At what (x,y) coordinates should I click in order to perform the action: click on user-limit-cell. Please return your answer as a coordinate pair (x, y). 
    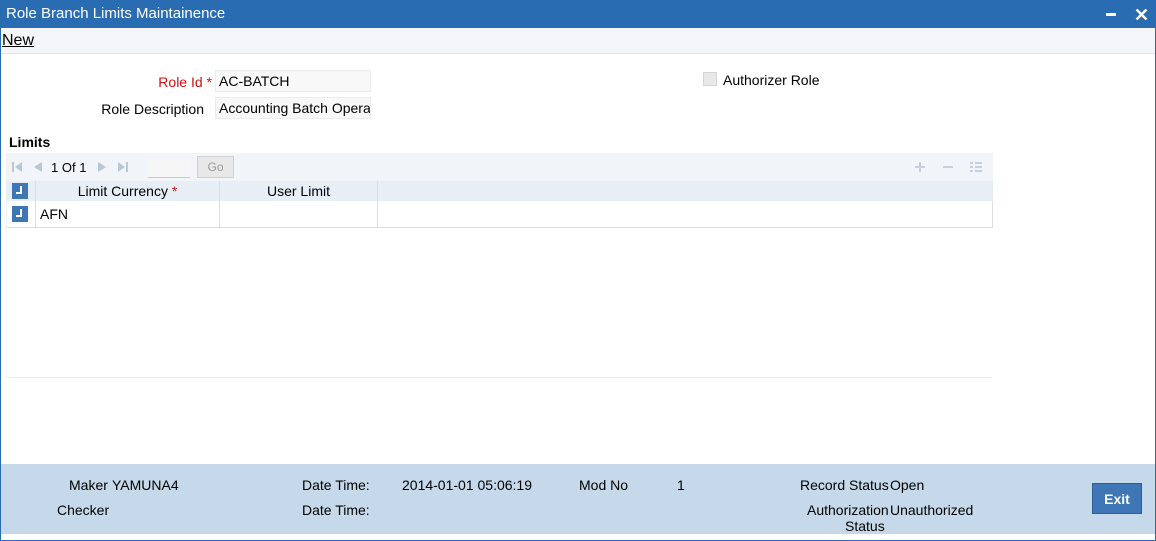
    Looking at the image, I should click on (299, 219).